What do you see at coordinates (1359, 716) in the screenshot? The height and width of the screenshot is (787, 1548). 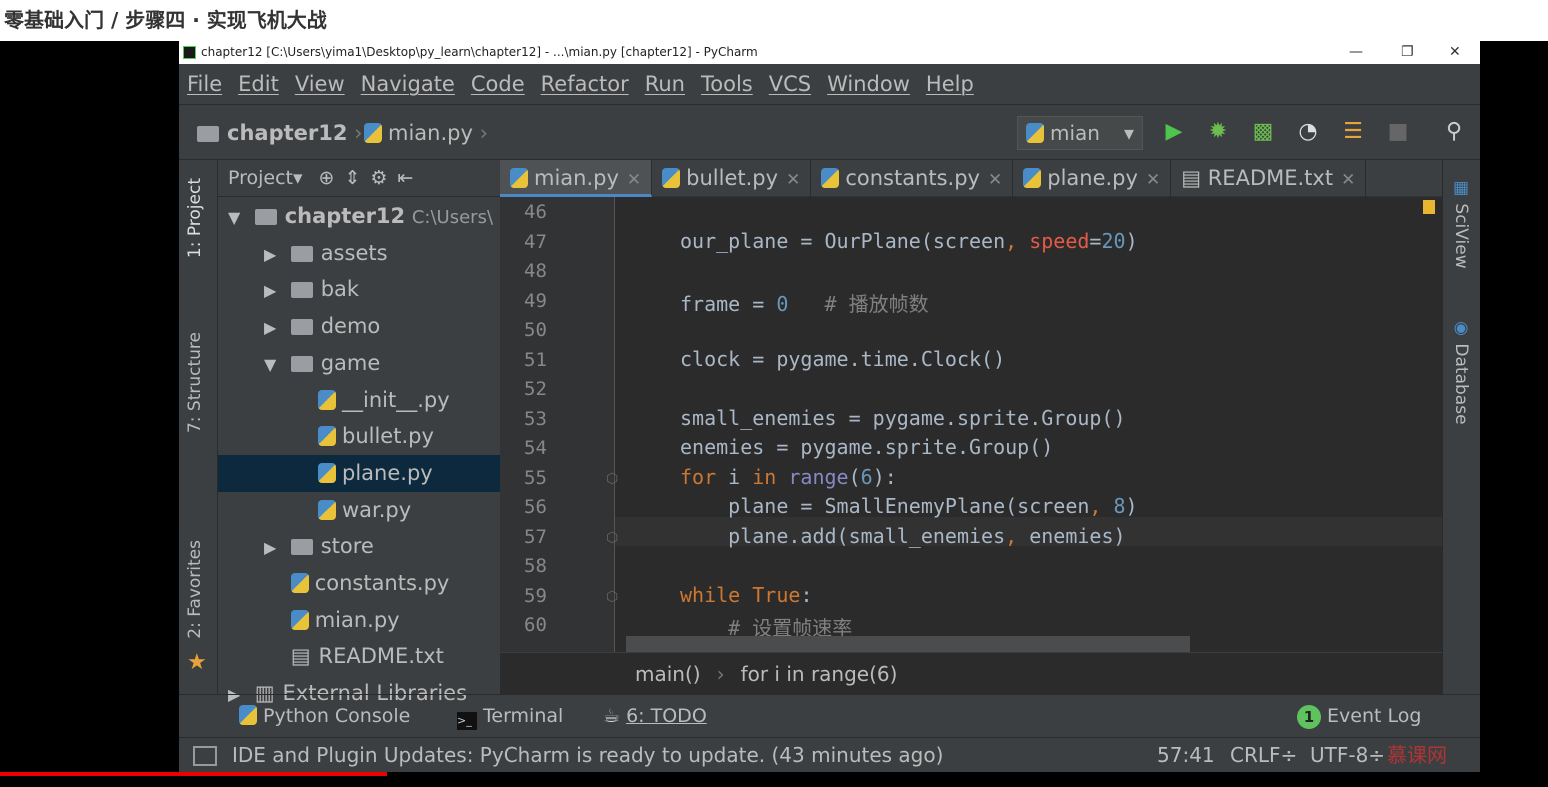 I see `event-log-button: 1 Event Log` at bounding box center [1359, 716].